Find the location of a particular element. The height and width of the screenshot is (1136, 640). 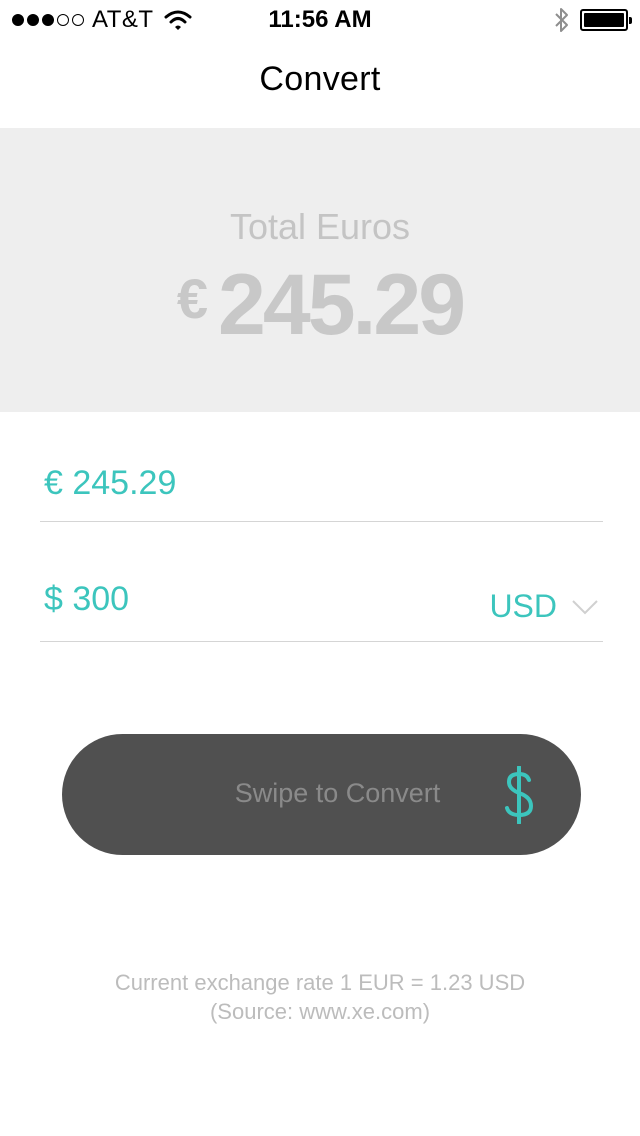

rate-source-text: (Source: www.xe.com) is located at coordinates (320, 1011).